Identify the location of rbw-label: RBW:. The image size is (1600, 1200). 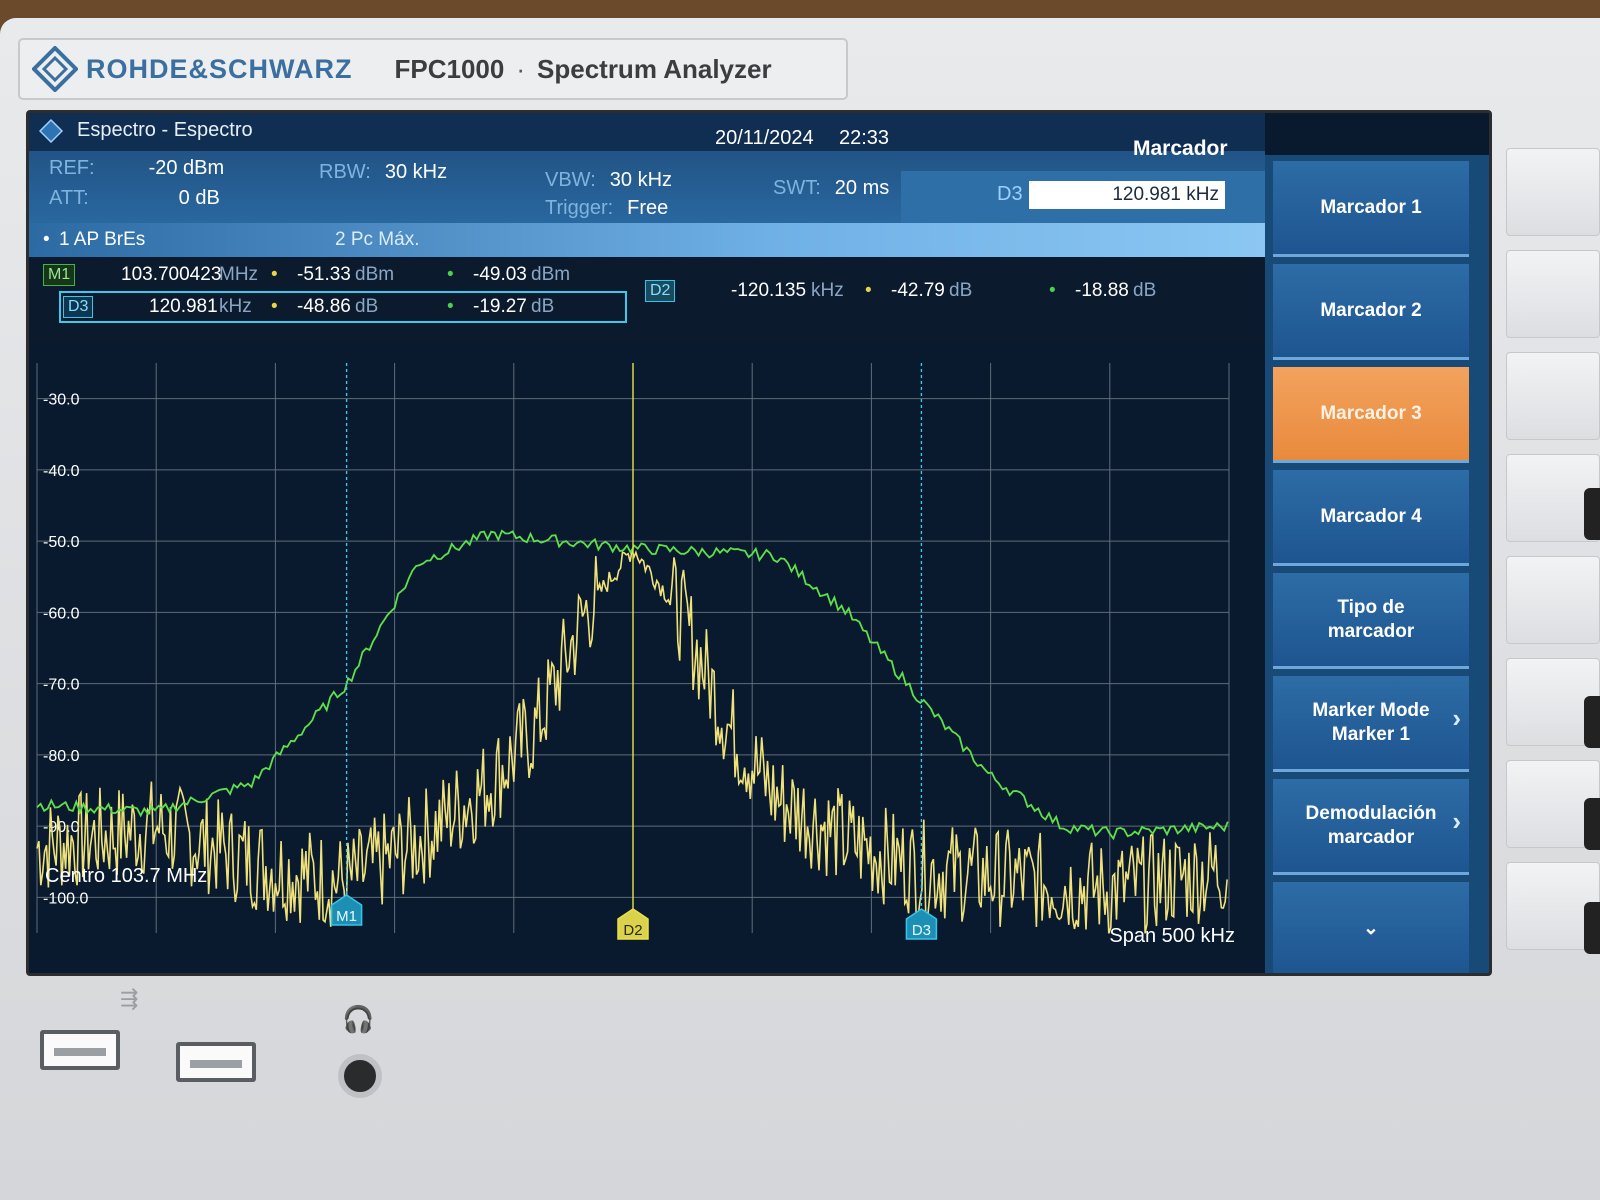
(345, 172).